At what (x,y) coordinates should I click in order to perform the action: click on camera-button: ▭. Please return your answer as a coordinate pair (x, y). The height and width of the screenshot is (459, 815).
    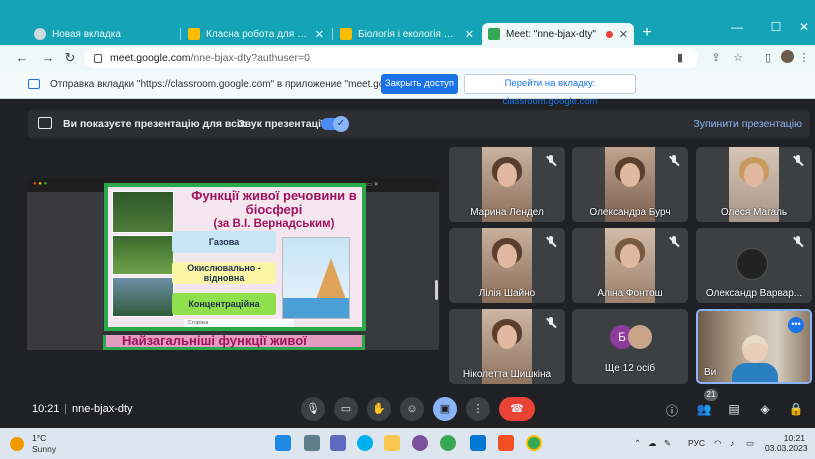
    Looking at the image, I should click on (346, 409).